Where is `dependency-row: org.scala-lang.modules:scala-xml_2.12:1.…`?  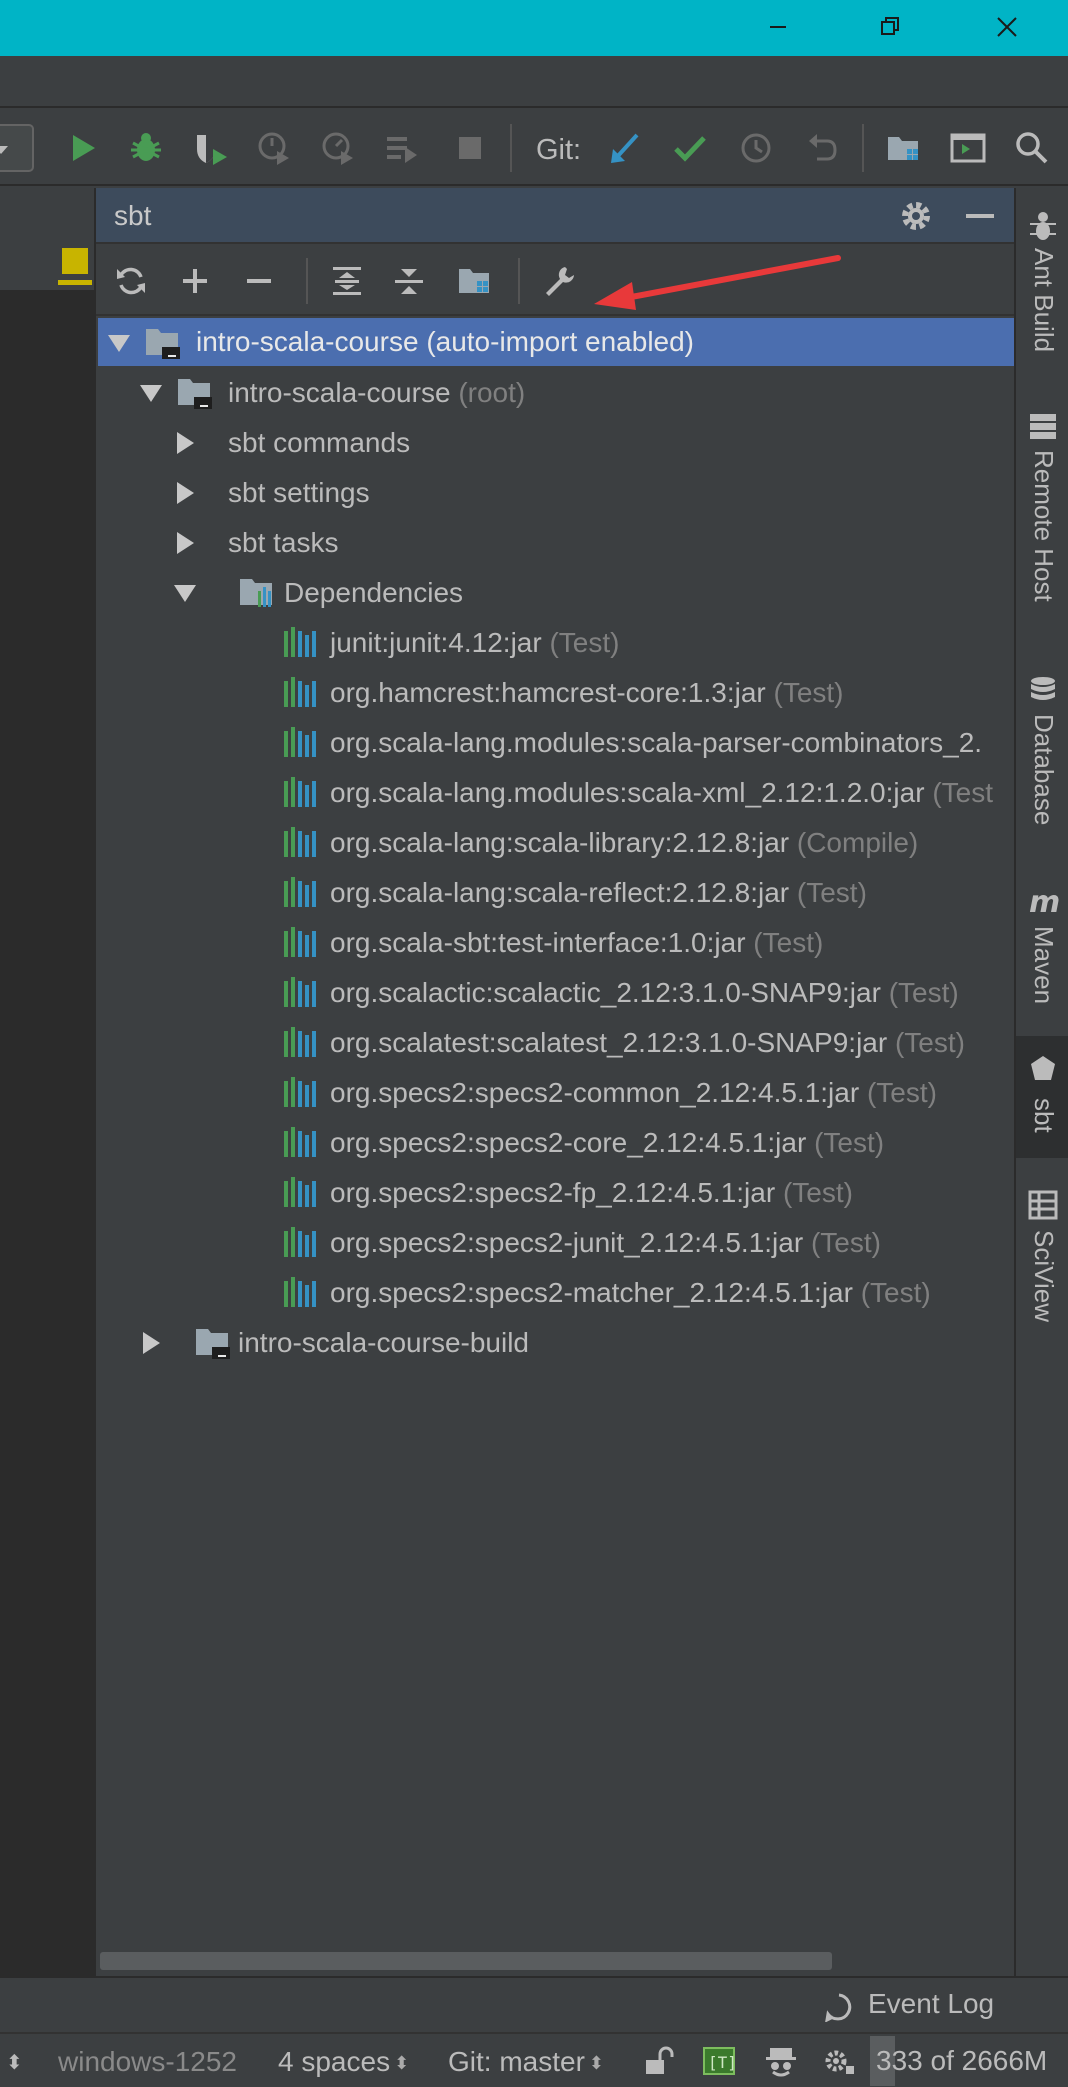 dependency-row: org.scala-lang.modules:scala-xml_2.12:1.… is located at coordinates (556, 793).